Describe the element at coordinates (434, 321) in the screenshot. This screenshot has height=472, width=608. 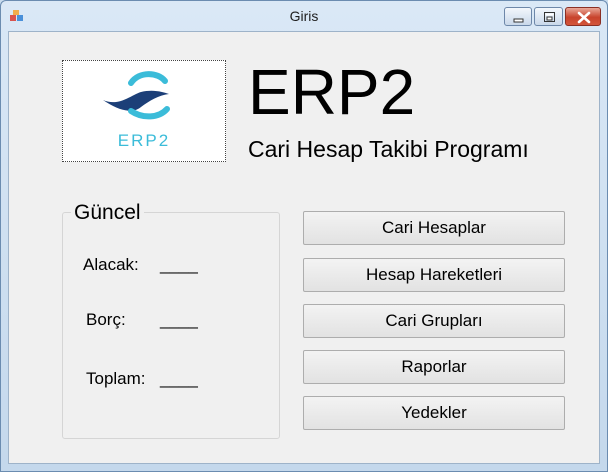
I see `cari-gruplari-button: Cari Grupları` at that location.